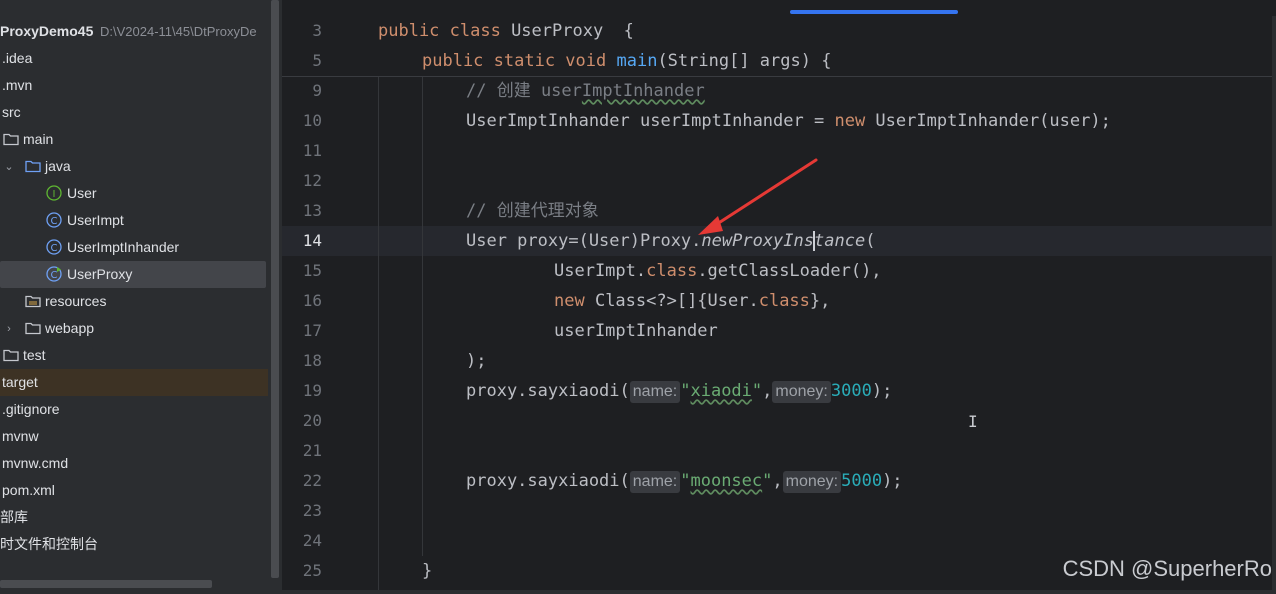 The height and width of the screenshot is (594, 1276). Describe the element at coordinates (20, 436) in the screenshot. I see `tree-item-label: mvnw` at that location.